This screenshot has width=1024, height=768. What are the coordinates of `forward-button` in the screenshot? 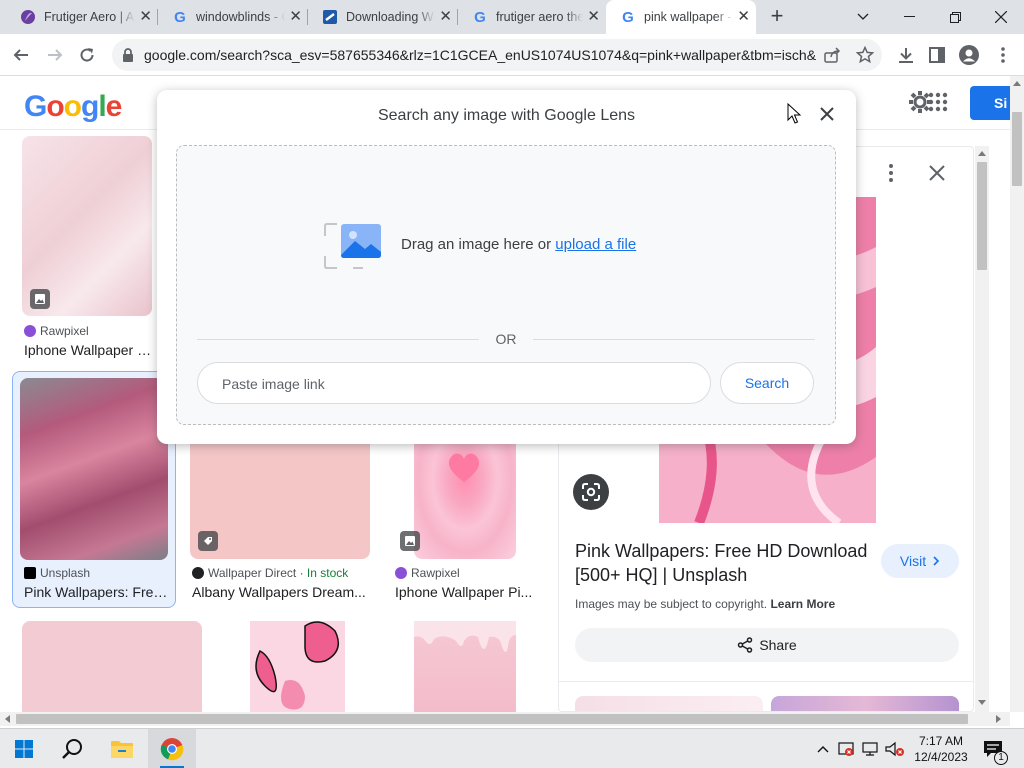 It's located at (55, 55).